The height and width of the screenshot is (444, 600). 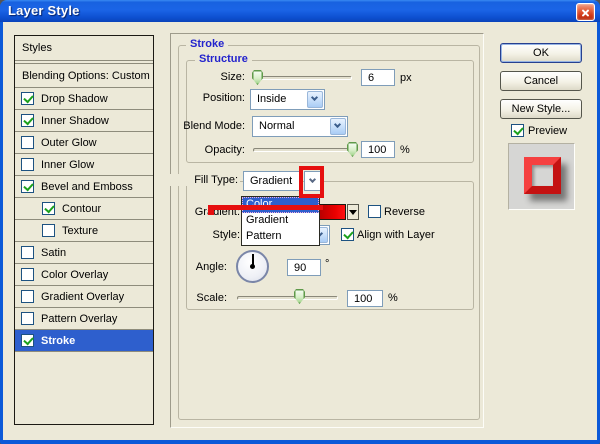 I want to click on checkbox-gradient-overlay, so click(x=27, y=296).